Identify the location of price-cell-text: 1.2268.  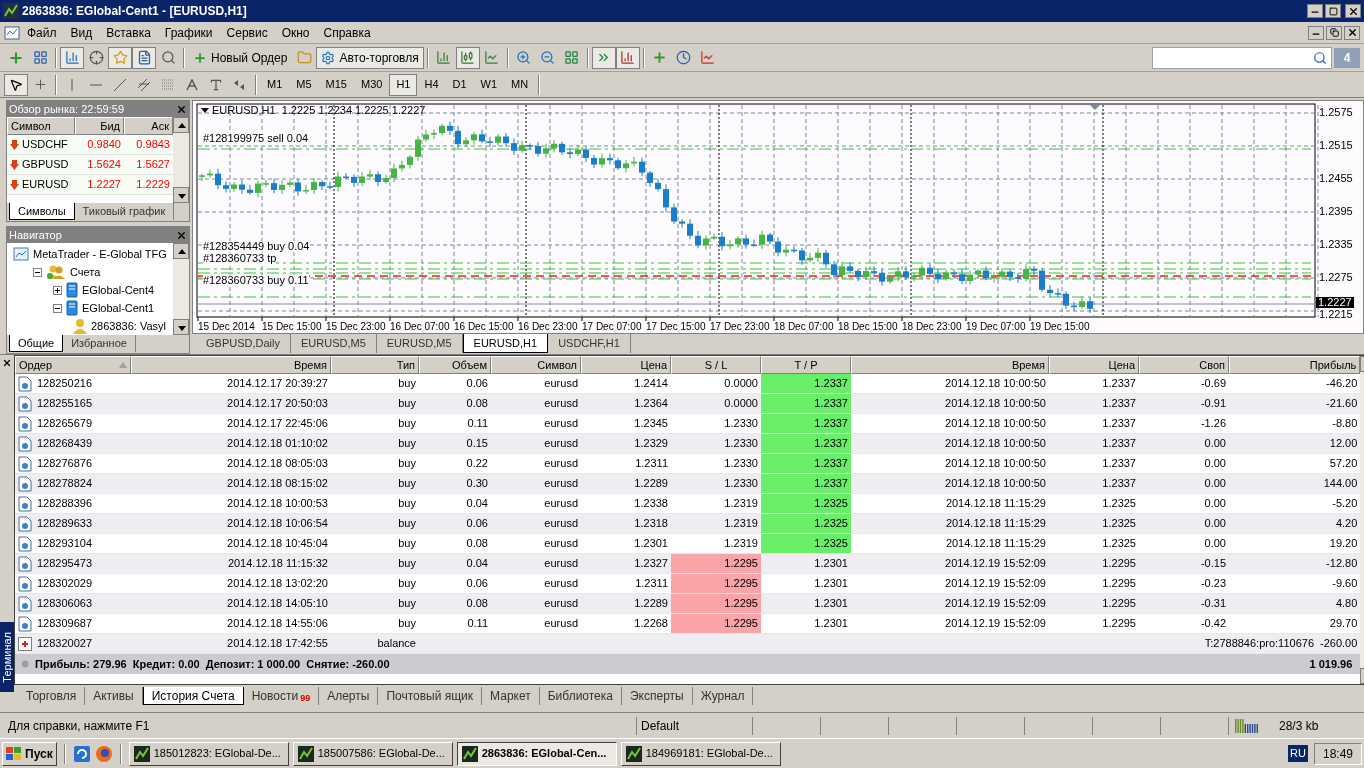
(651, 624).